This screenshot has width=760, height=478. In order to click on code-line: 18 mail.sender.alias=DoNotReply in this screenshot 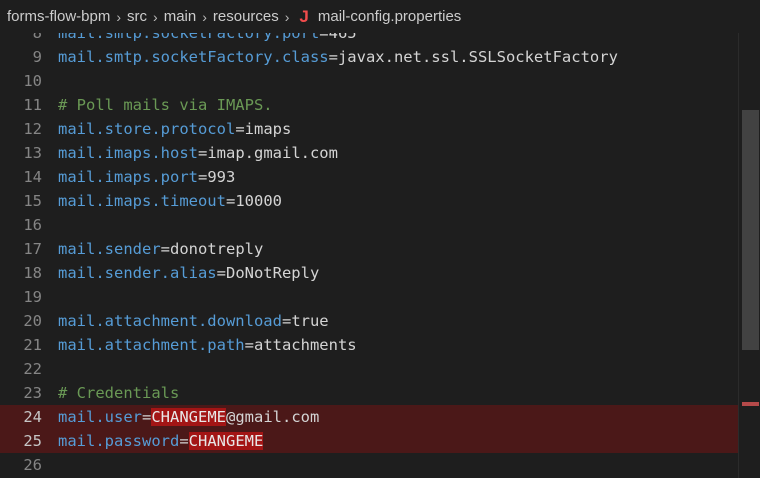, I will do `click(369, 273)`.